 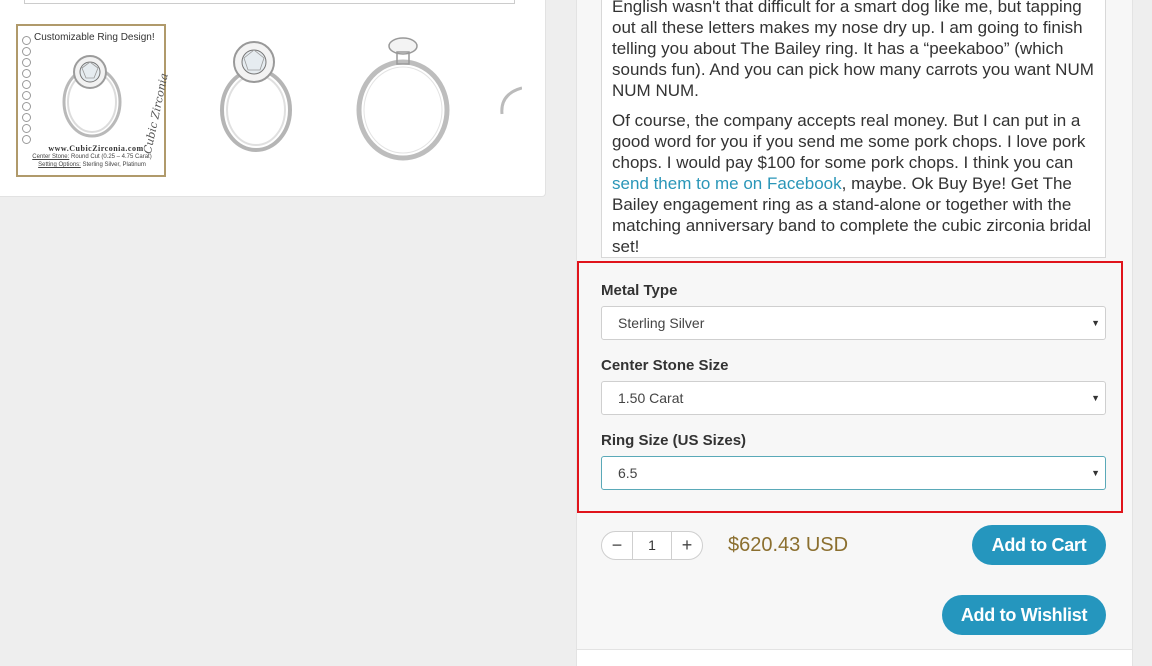 What do you see at coordinates (665, 365) in the screenshot?
I see `center-stone-size-label: Center Stone Size` at bounding box center [665, 365].